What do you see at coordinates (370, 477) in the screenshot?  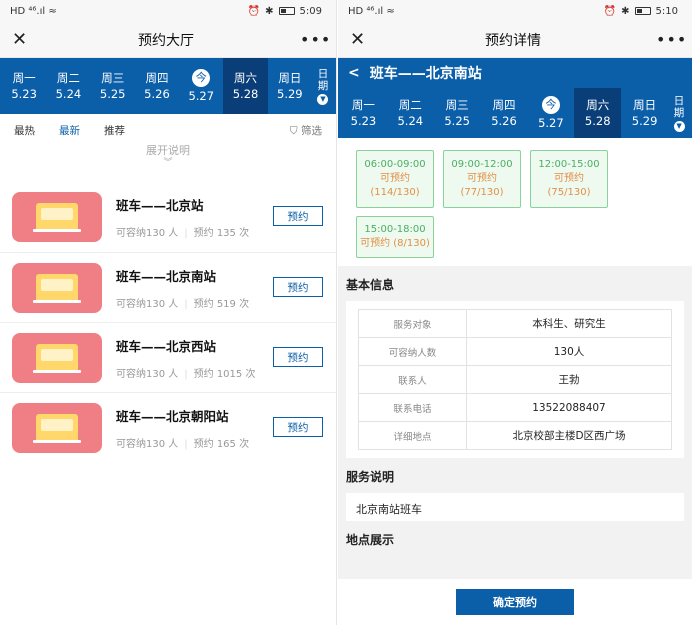 I see `service-desc-title: 服务说明` at bounding box center [370, 477].